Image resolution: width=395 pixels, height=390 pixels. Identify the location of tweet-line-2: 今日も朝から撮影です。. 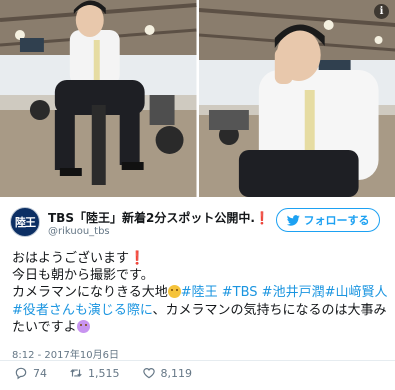
(83, 276).